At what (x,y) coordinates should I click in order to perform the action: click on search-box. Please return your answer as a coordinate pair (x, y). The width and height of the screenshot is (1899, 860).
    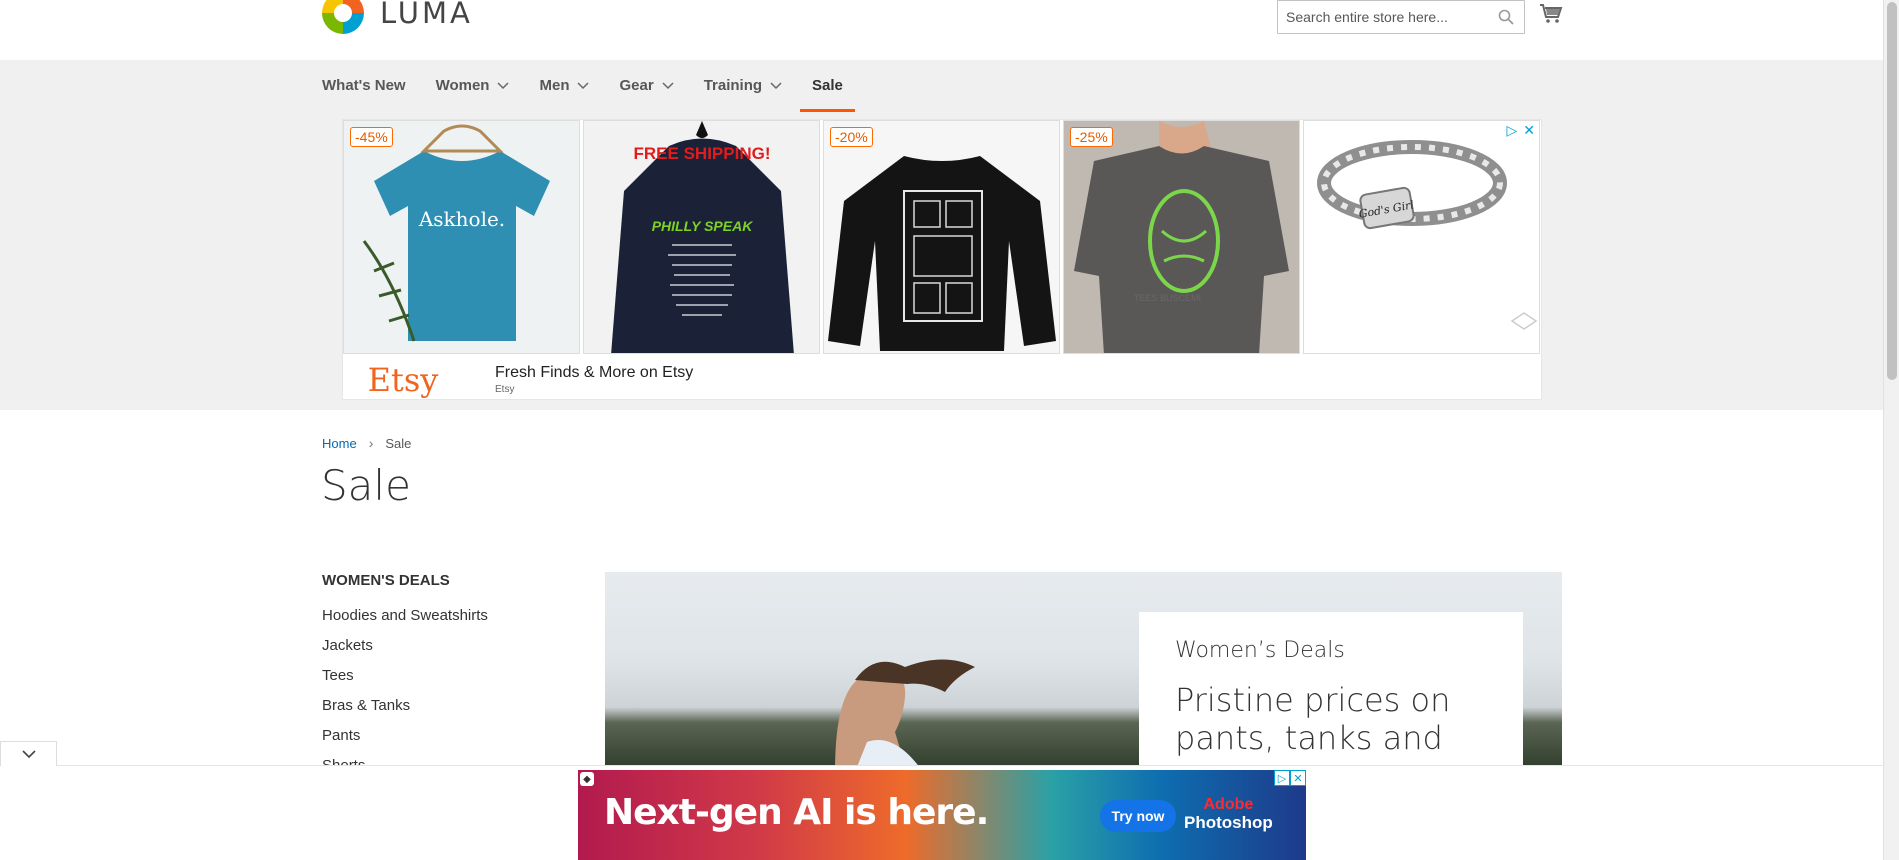
    Looking at the image, I should click on (1401, 17).